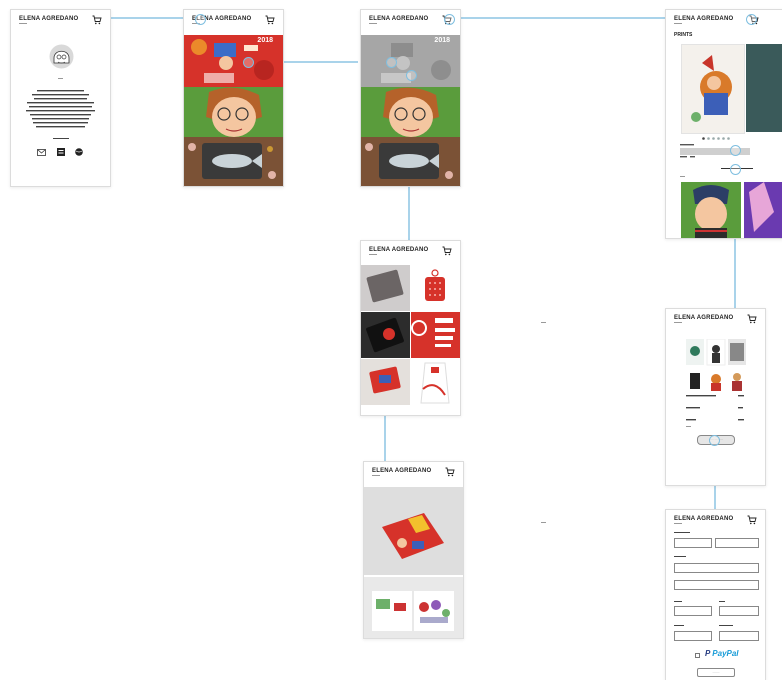 Image resolution: width=782 pixels, height=680 pixels. Describe the element at coordinates (739, 636) in the screenshot. I see `phone-field` at that location.